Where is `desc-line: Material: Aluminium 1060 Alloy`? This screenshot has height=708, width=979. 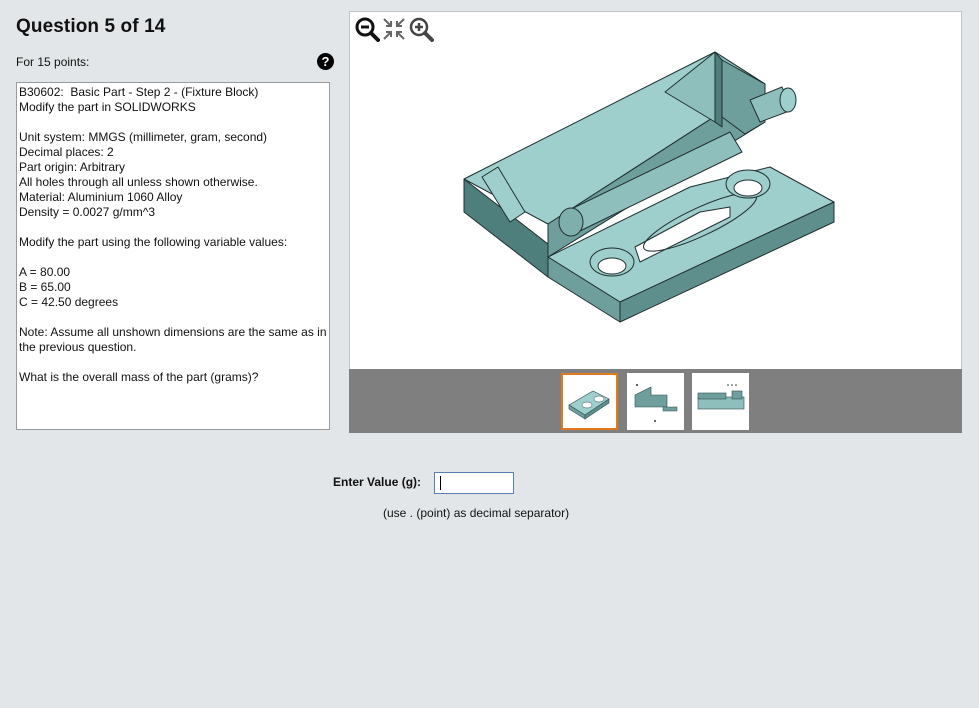 desc-line: Material: Aluminium 1060 Alloy is located at coordinates (101, 197).